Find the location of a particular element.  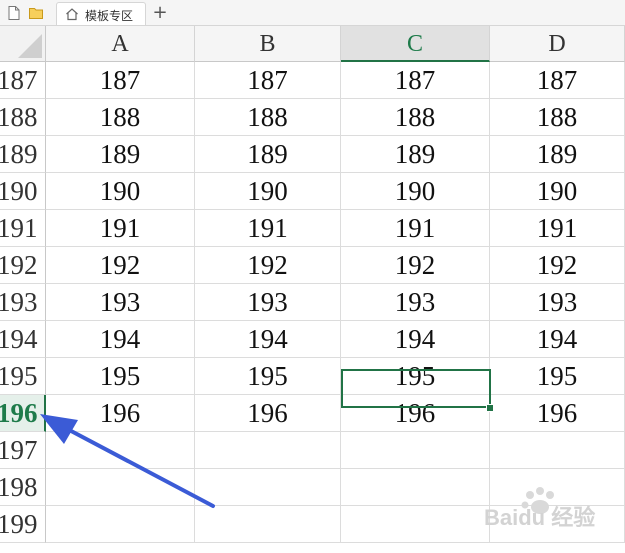

arrow-head is located at coordinates (59, 429).